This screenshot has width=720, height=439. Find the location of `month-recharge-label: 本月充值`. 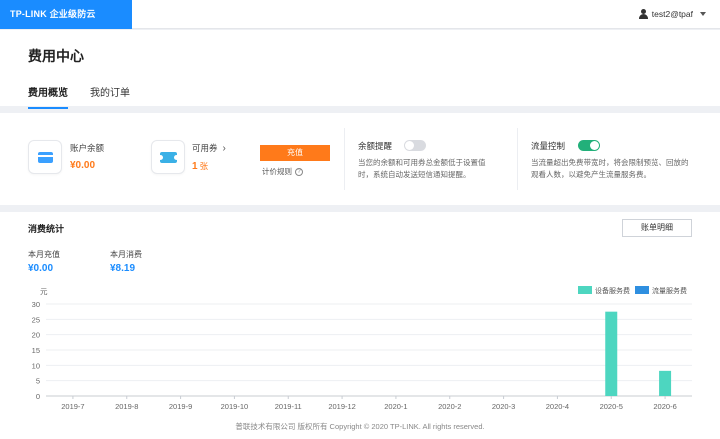

month-recharge-label: 本月充值 is located at coordinates (44, 254).